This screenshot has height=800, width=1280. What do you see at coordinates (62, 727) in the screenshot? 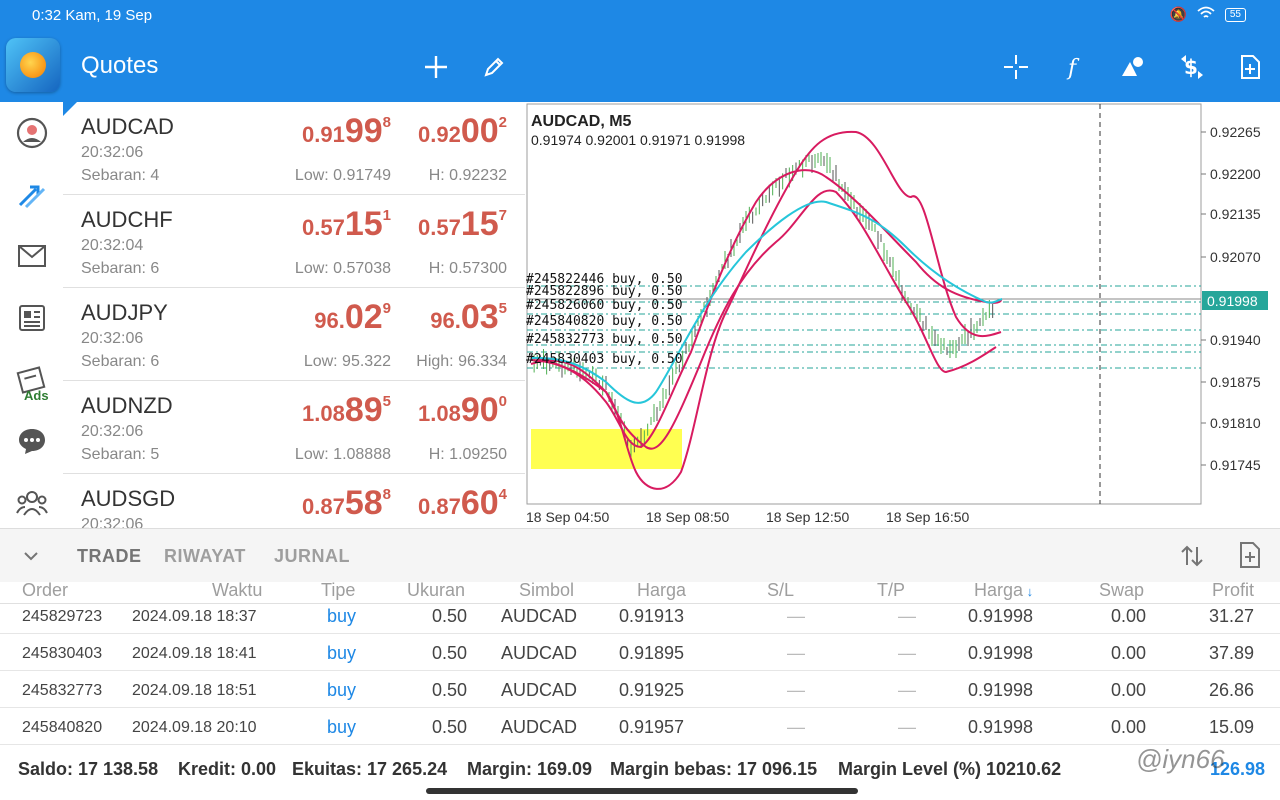
I see `cell-order: 245840820` at bounding box center [62, 727].